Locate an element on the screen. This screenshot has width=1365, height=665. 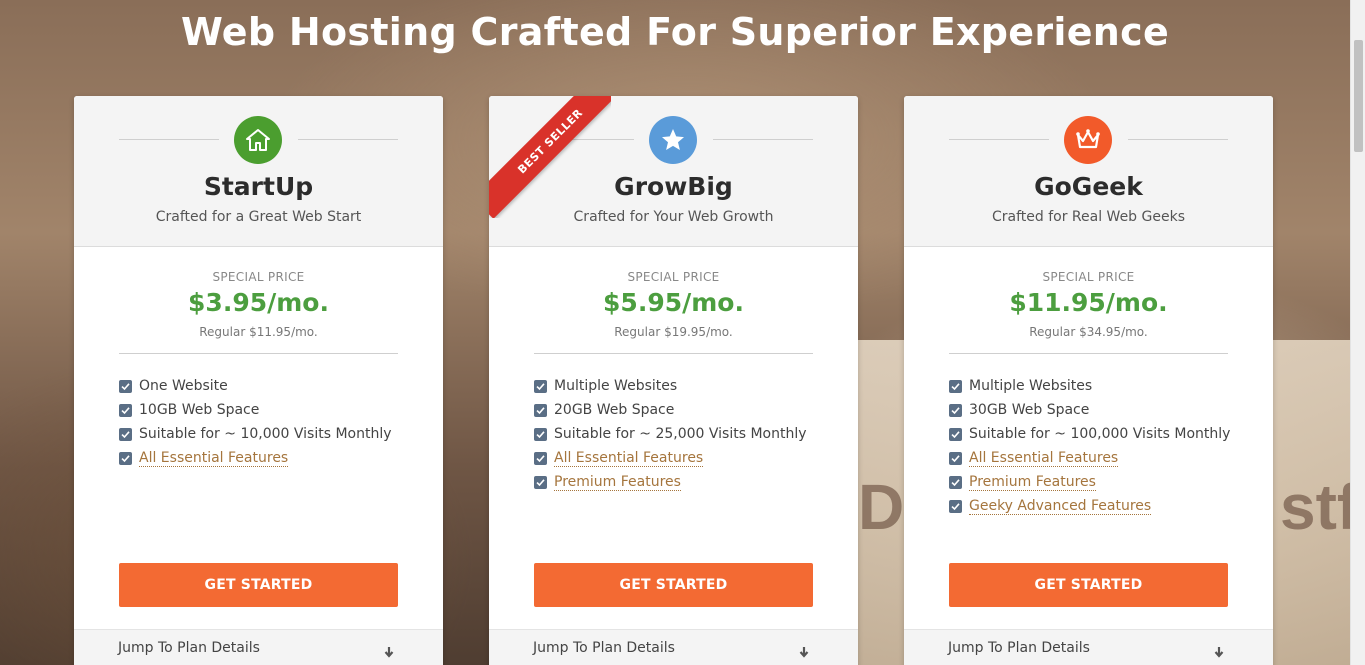
plan-price: $11.95/mo. is located at coordinates (1088, 302).